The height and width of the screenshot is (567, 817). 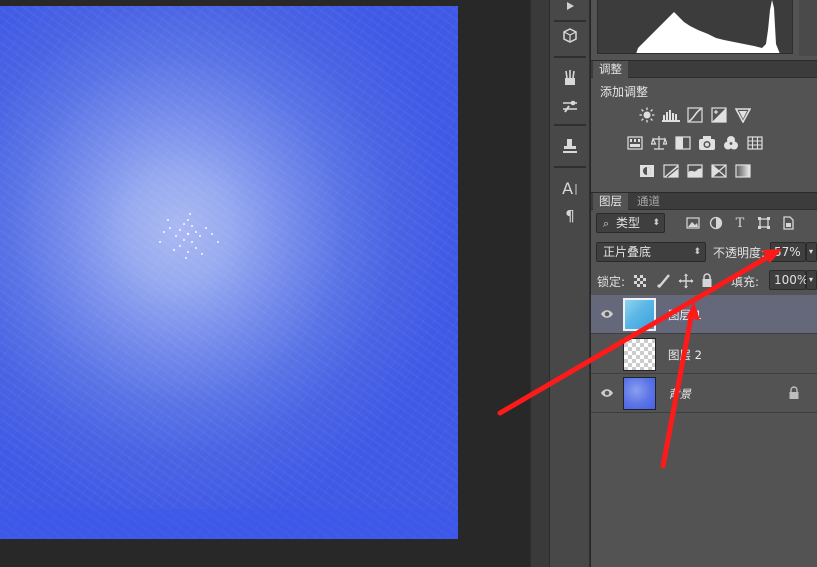 I want to click on play-icon, so click(x=570, y=9).